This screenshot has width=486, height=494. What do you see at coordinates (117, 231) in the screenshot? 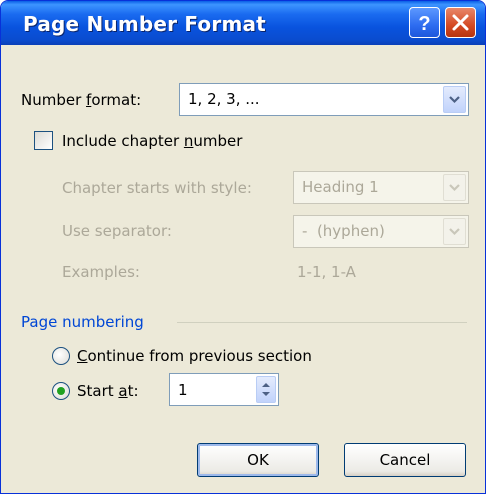
I see `separator-label: Use separator:` at bounding box center [117, 231].